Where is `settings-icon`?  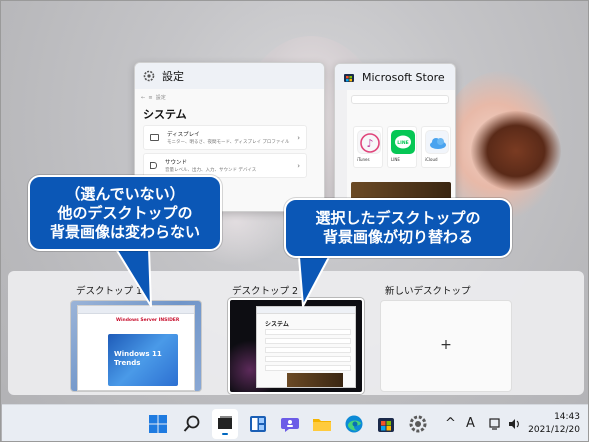 settings-icon is located at coordinates (418, 424).